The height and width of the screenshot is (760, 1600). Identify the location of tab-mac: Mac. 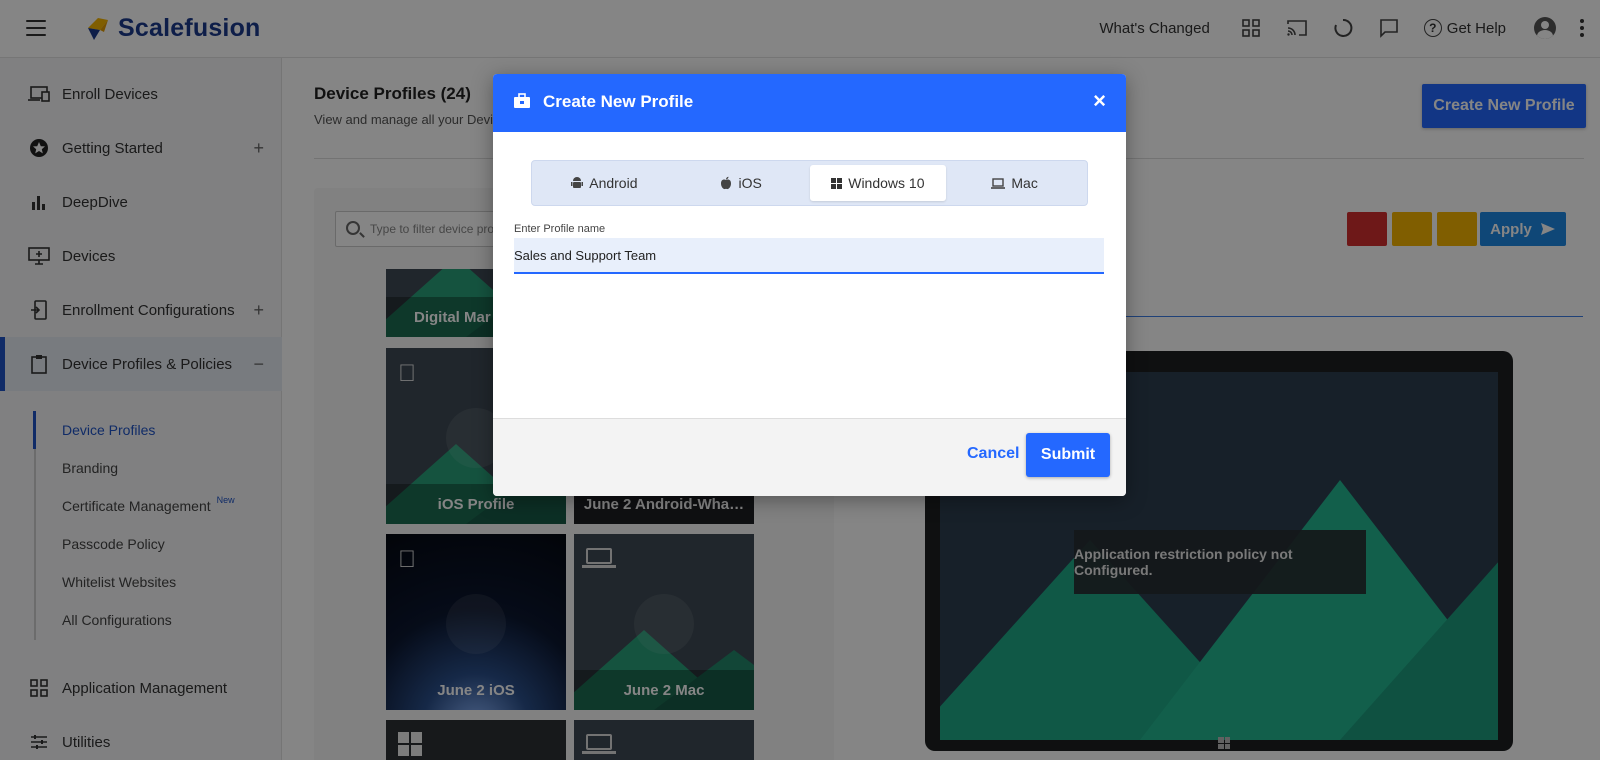
(1014, 183).